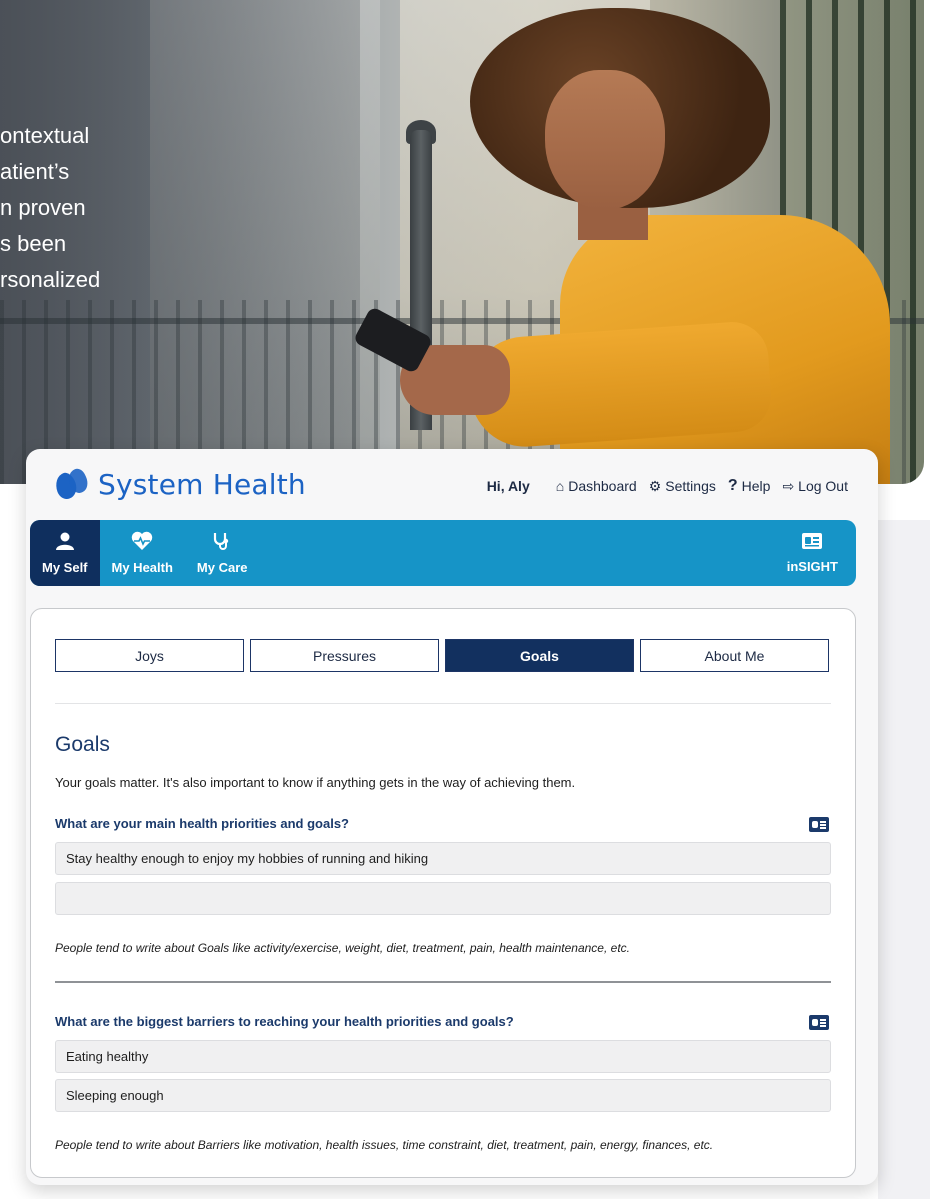  What do you see at coordinates (443, 1056) in the screenshot?
I see `barriers-answer-field: Eating healthy` at bounding box center [443, 1056].